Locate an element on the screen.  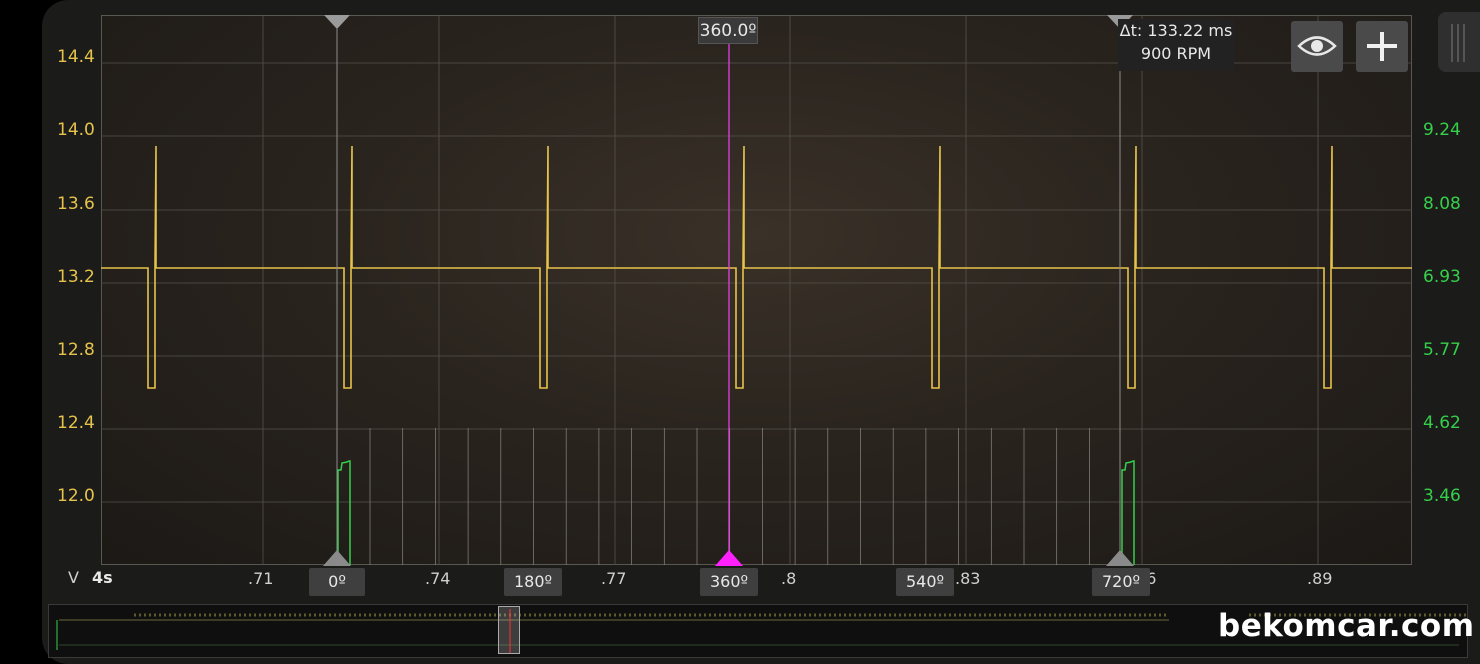
y-unit-label: V is located at coordinates (73, 577).